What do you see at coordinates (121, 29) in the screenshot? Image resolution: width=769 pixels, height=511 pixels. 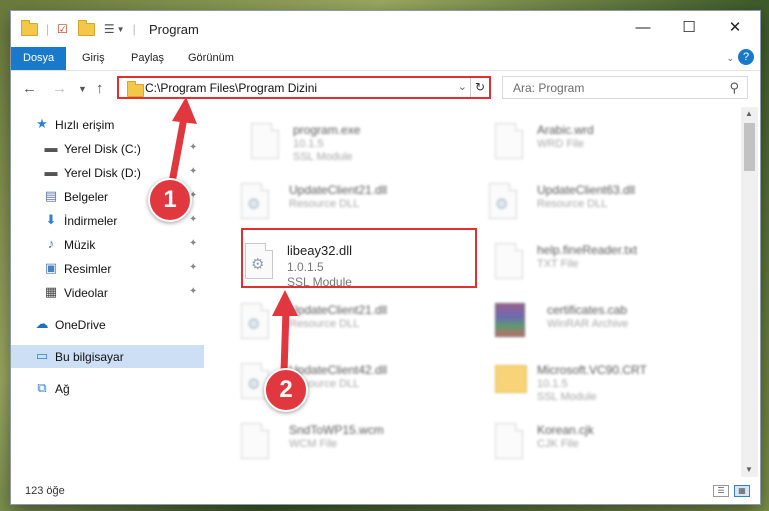 I see `chevron-down-icon: ▼` at bounding box center [121, 29].